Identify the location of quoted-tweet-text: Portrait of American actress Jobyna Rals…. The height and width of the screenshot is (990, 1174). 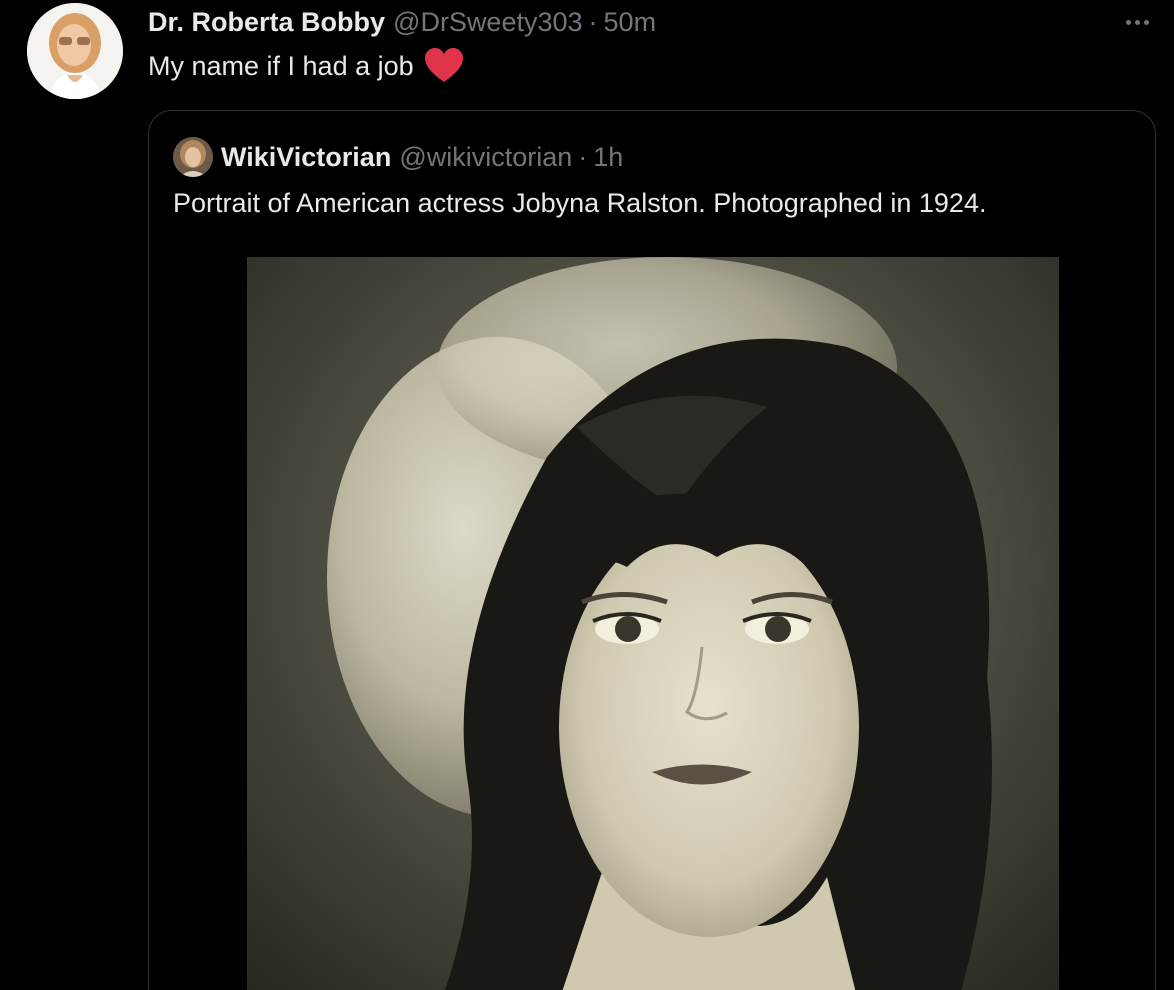
(580, 203).